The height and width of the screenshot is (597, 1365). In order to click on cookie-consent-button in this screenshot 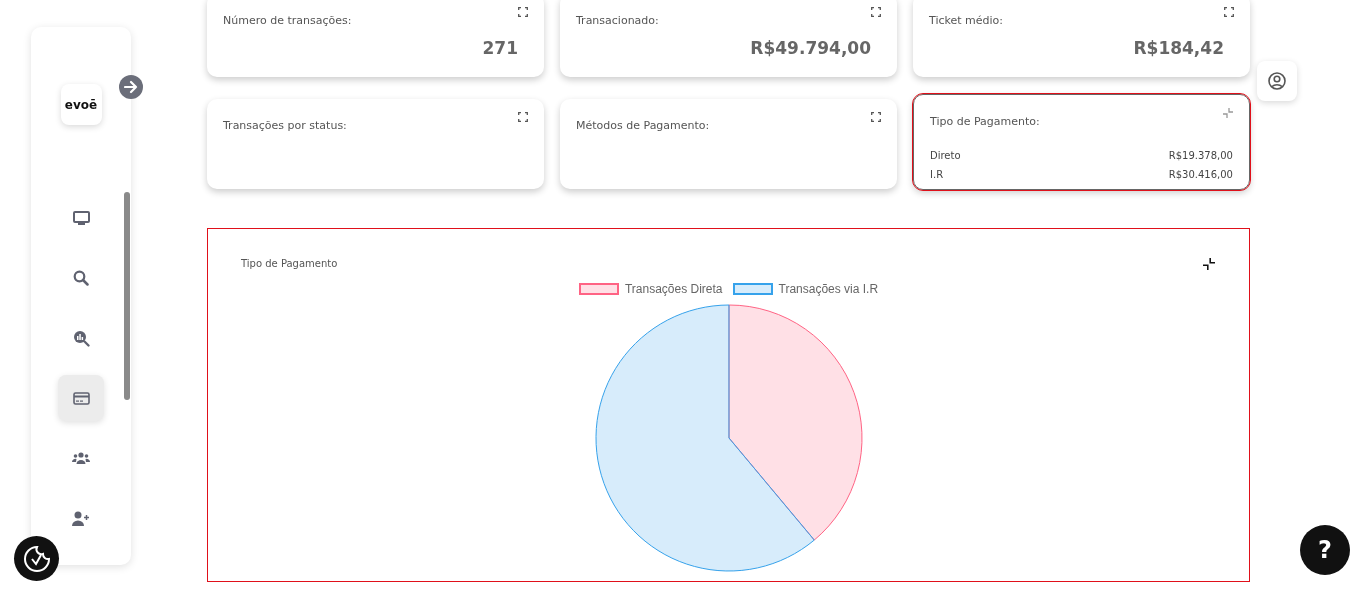, I will do `click(36, 558)`.